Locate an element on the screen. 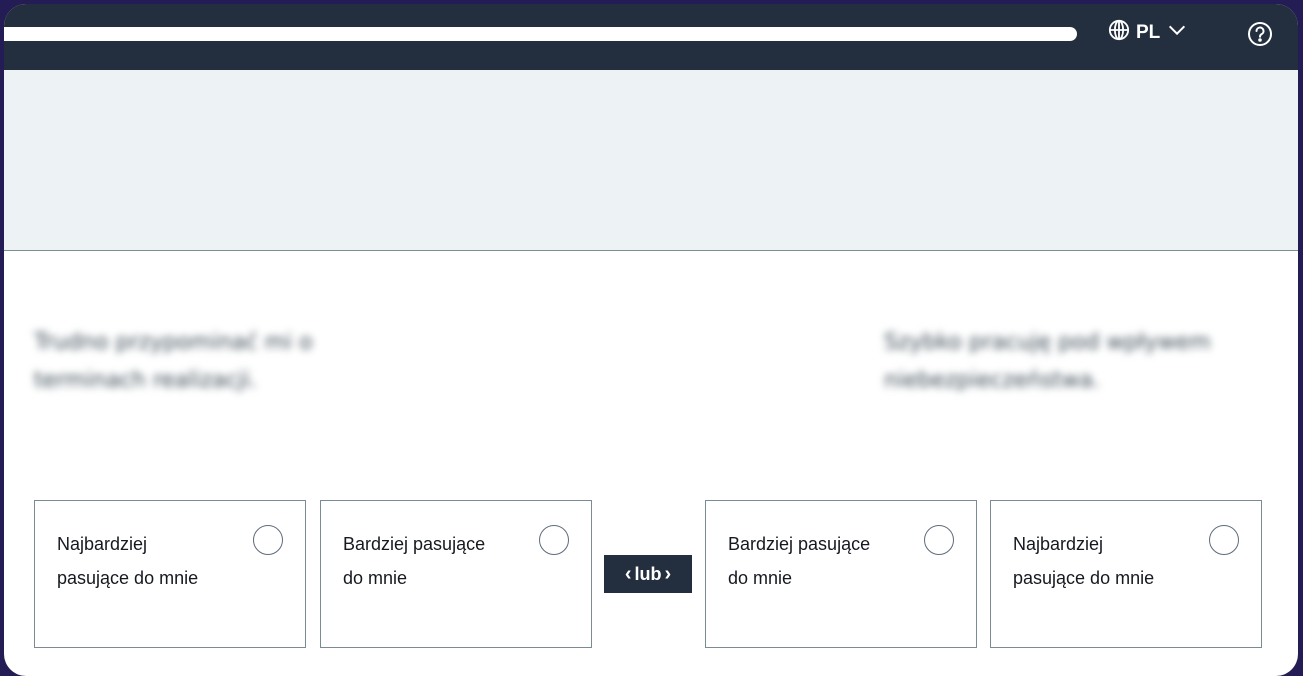 Image resolution: width=1303 pixels, height=676 pixels. or-label: lub is located at coordinates (648, 573).